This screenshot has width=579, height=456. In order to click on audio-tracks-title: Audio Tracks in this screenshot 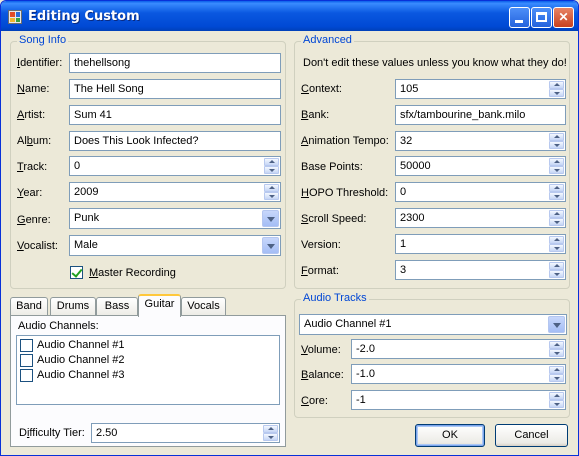, I will do `click(335, 298)`.